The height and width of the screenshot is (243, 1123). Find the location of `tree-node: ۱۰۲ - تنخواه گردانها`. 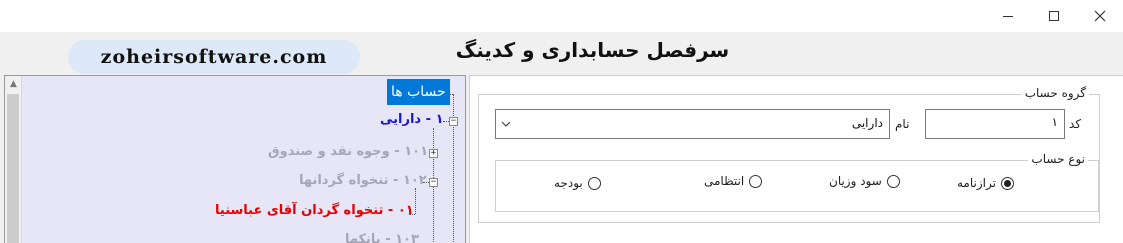

tree-node: ۱۰۲ - تنخواه گردانها is located at coordinates (363, 181).